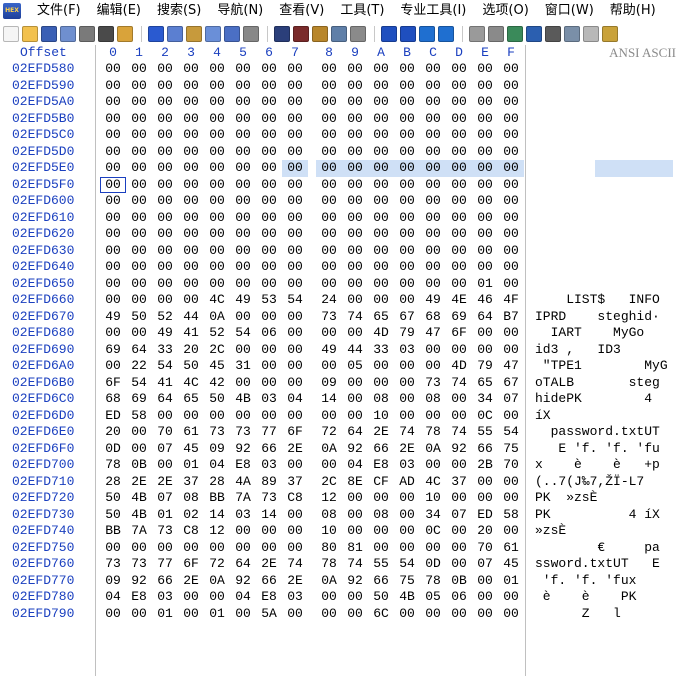  Describe the element at coordinates (433, 515) in the screenshot. I see `hex-byte: 34` at that location.